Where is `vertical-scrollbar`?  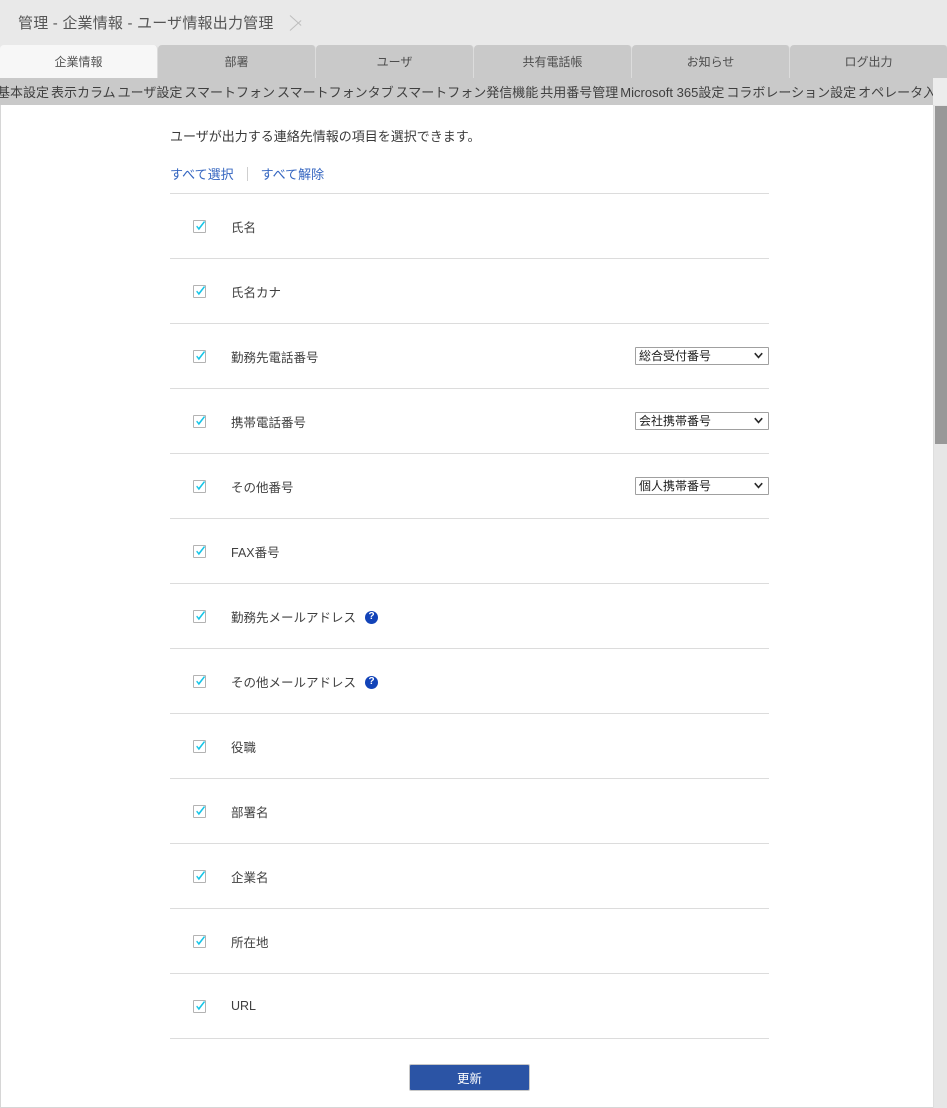
vertical-scrollbar is located at coordinates (940, 606).